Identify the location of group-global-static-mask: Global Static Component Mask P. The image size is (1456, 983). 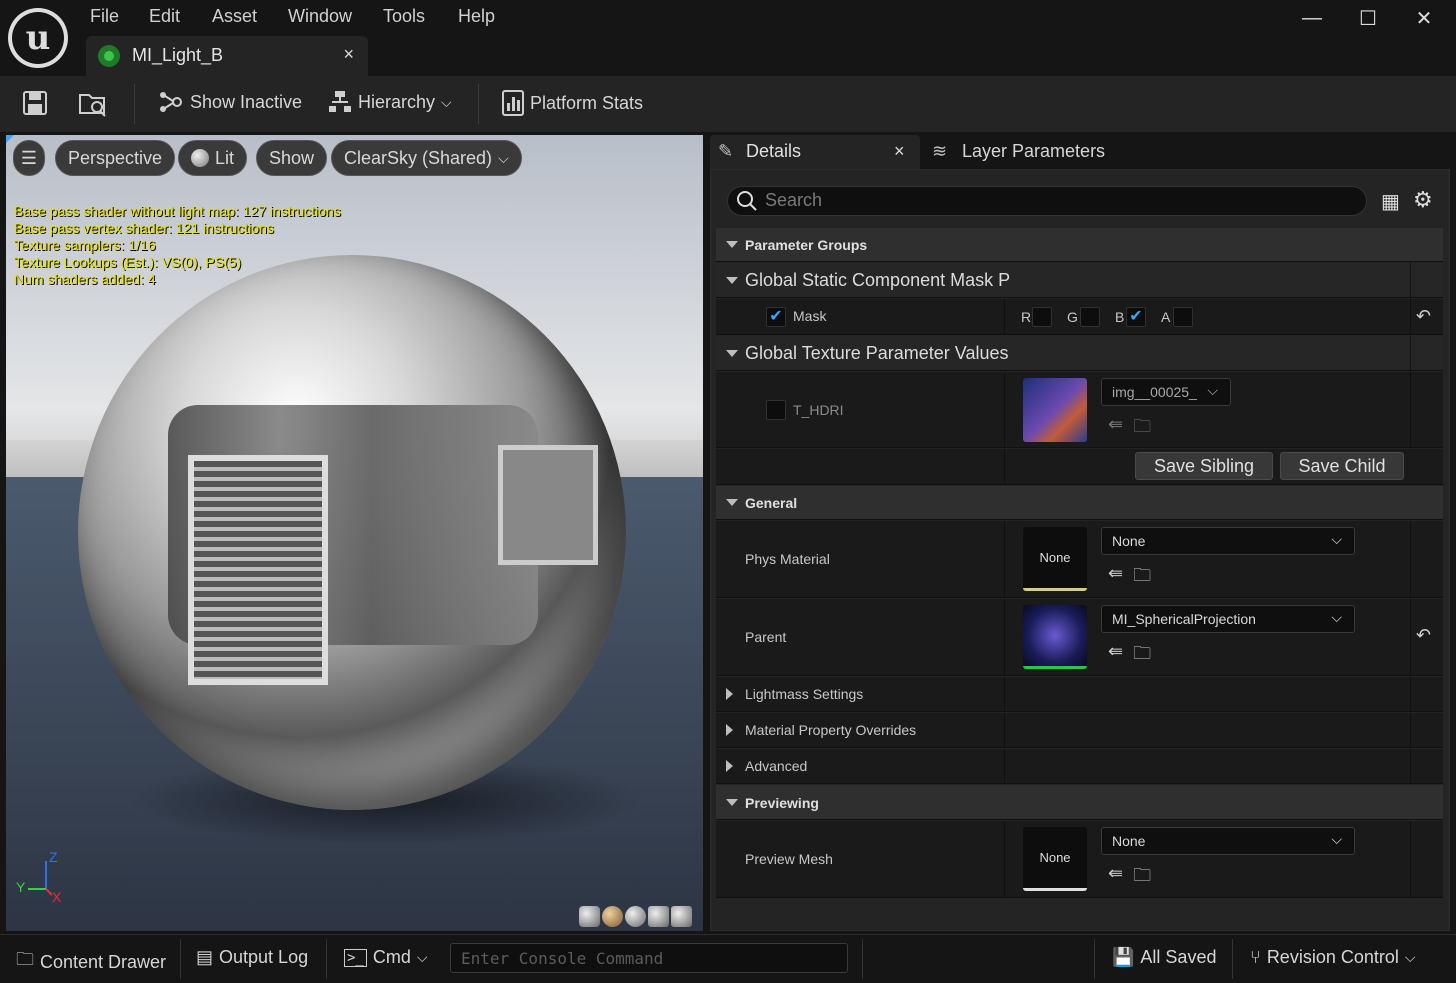
(1079, 280).